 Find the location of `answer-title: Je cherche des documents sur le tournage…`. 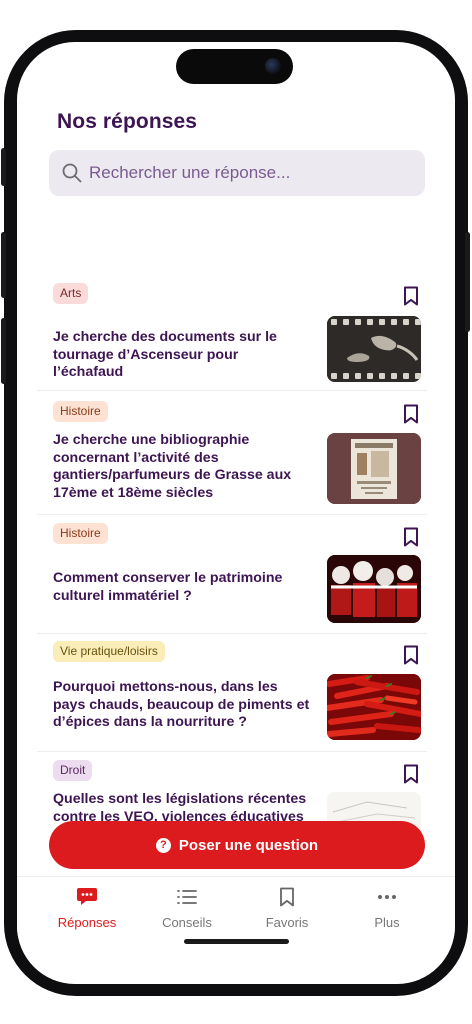

answer-title: Je cherche des documents sur le tournage… is located at coordinates (182, 355).